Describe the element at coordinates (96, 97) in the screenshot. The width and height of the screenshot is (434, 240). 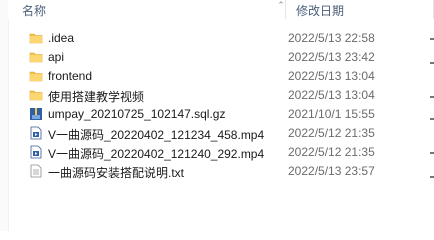
I see `file-name: 使用搭建教学视频` at that location.